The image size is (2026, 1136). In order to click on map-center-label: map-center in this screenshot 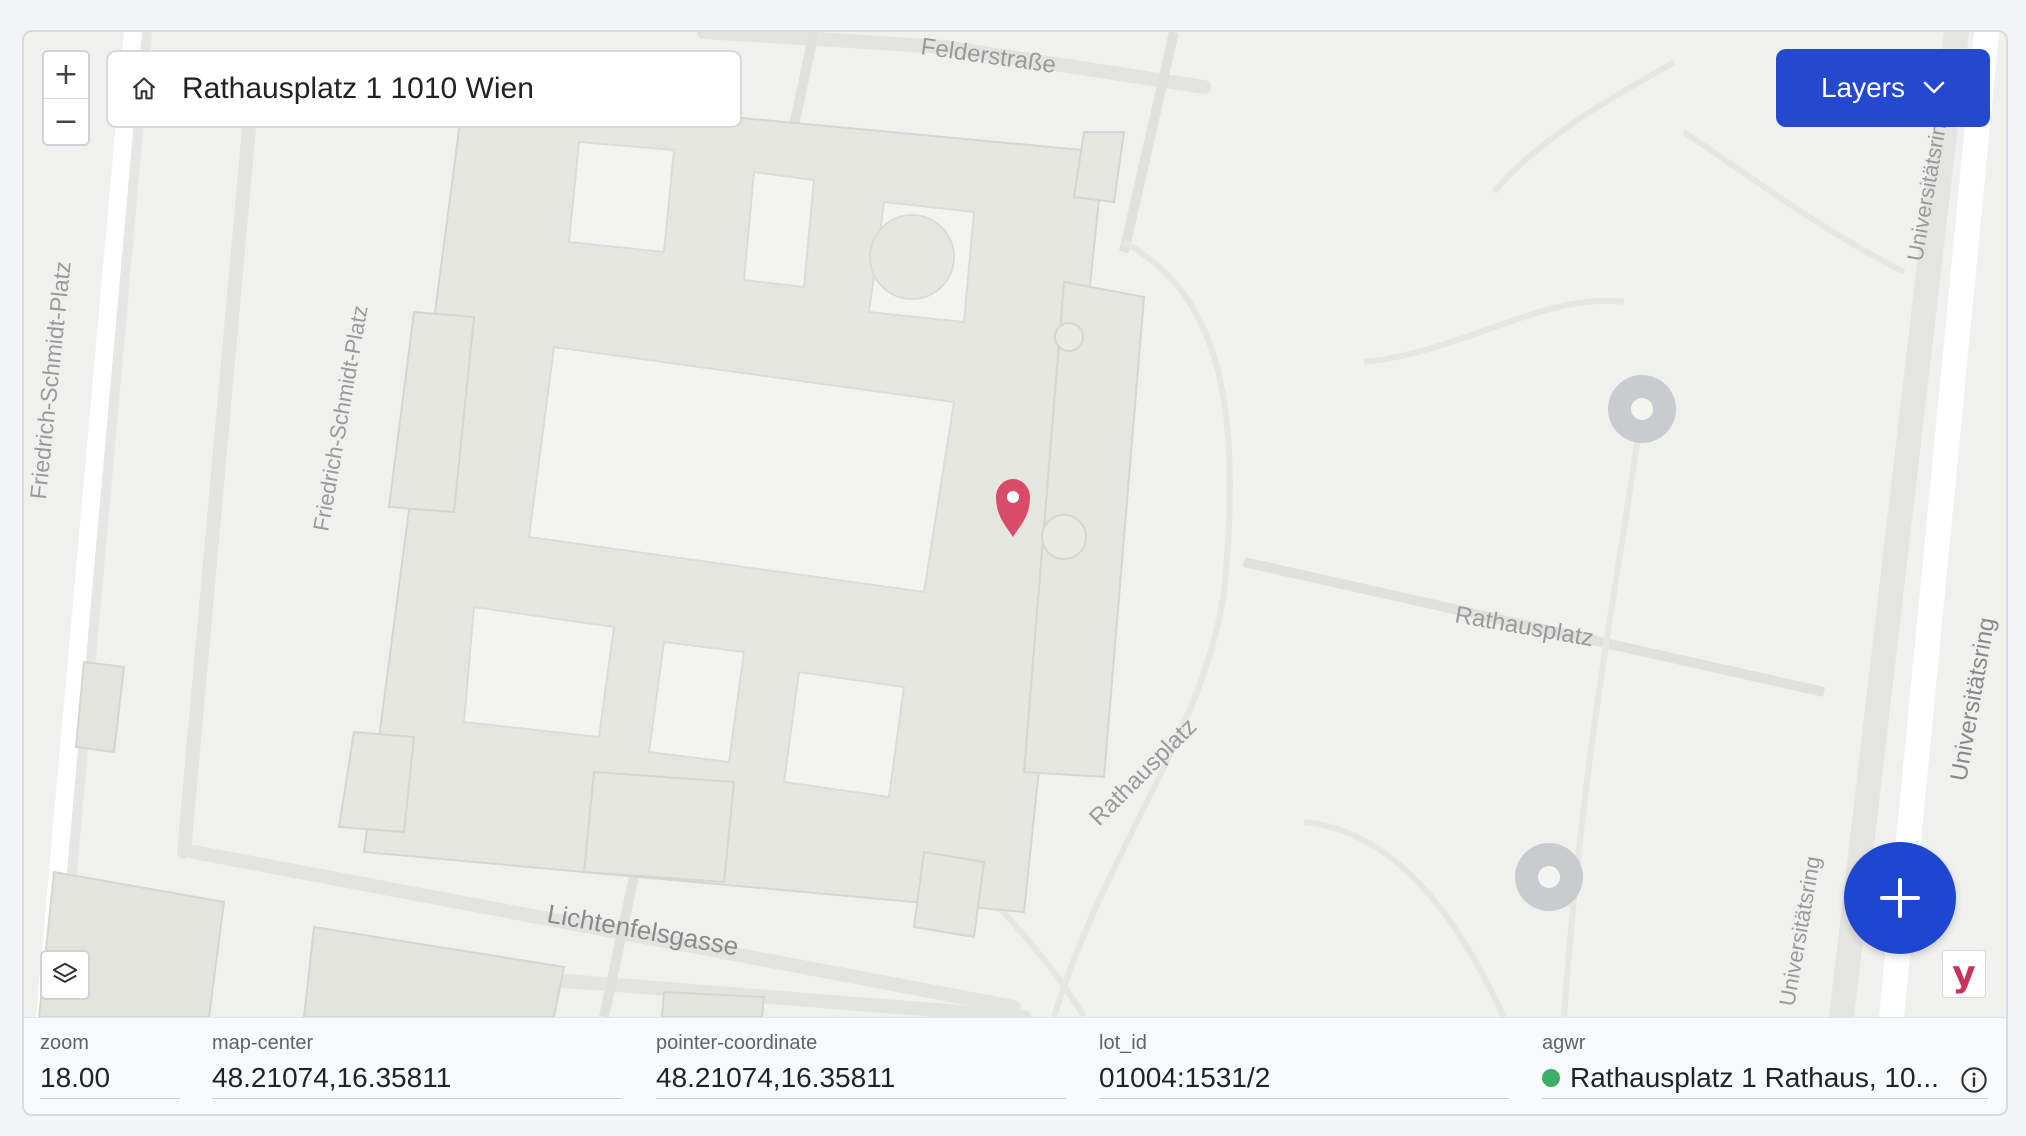, I will do `click(263, 1043)`.